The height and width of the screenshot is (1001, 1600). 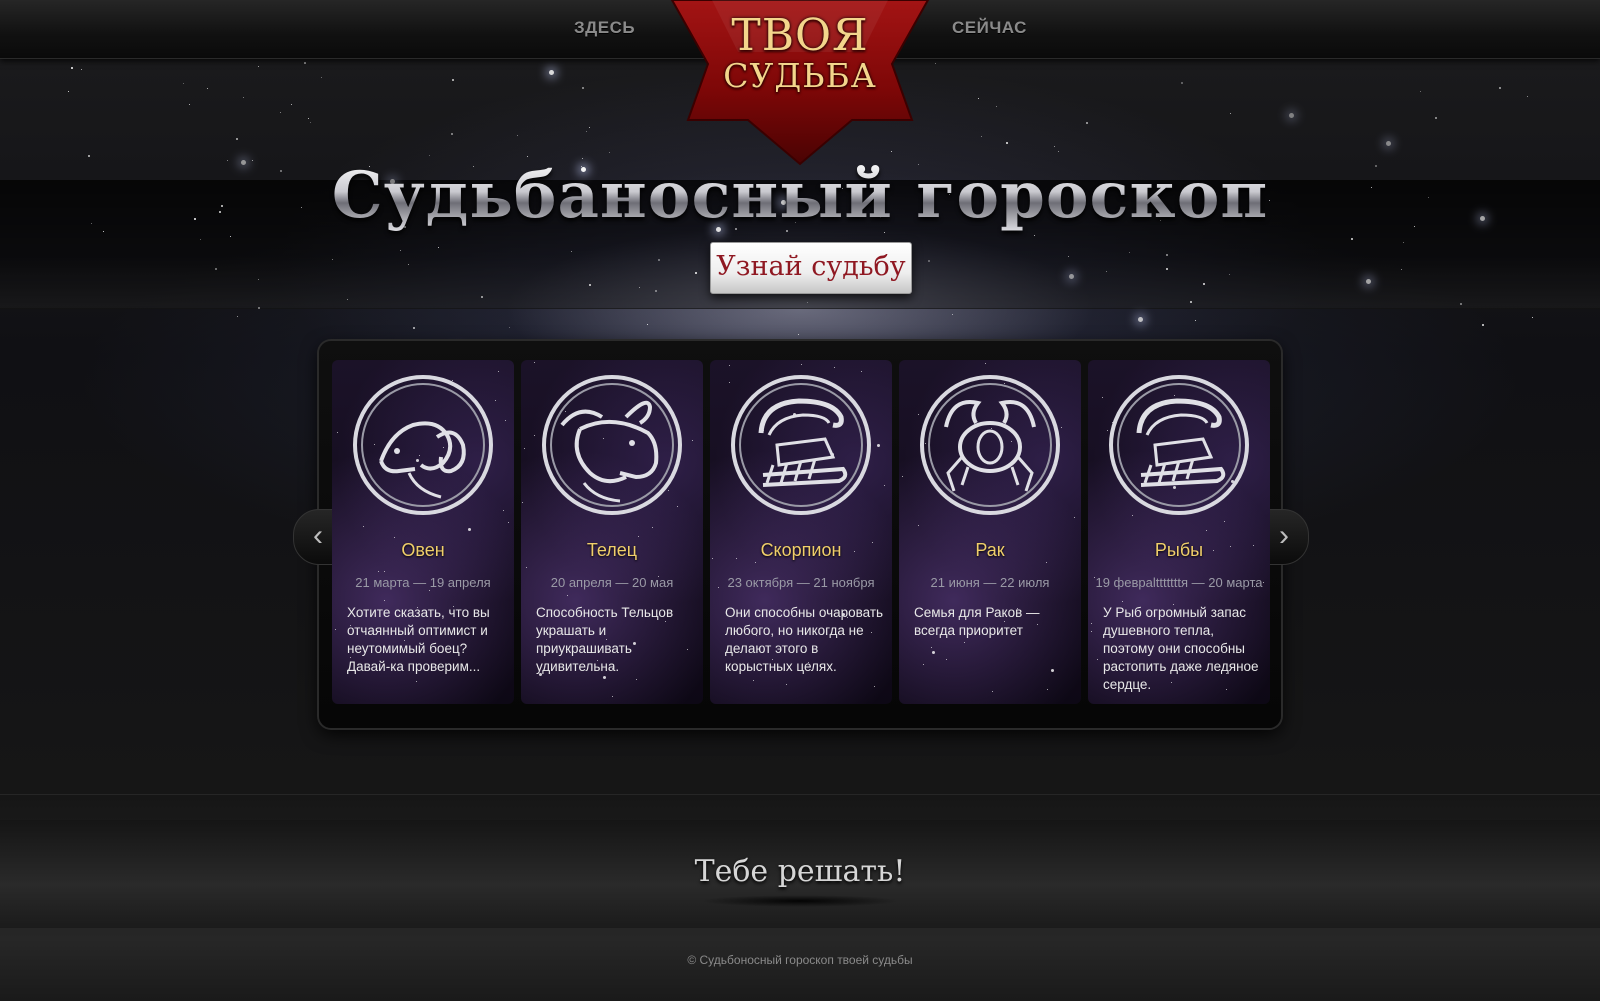 I want to click on card-dates: 20 апреля — 20 мая, so click(x=612, y=582).